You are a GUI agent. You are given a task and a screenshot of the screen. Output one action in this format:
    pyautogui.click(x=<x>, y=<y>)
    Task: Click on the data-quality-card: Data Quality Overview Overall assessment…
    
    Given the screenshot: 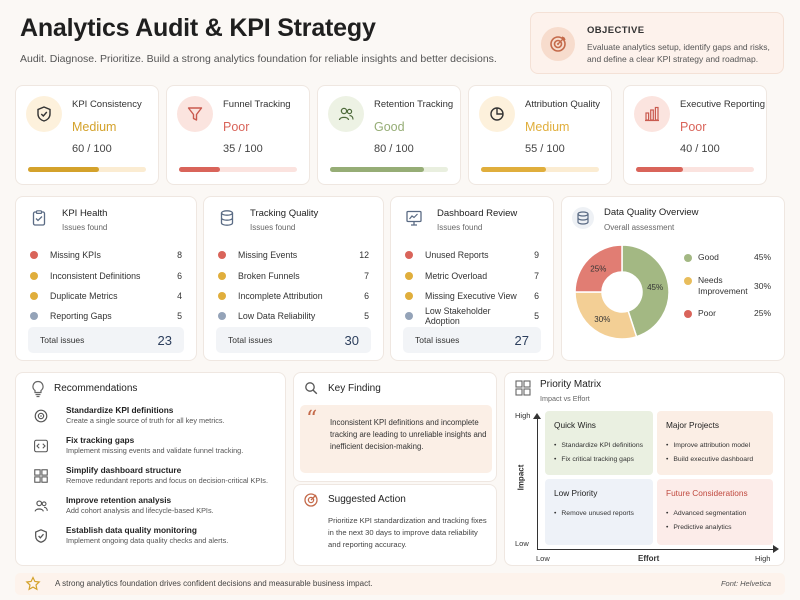 What is the action you would take?
    pyautogui.click(x=673, y=278)
    